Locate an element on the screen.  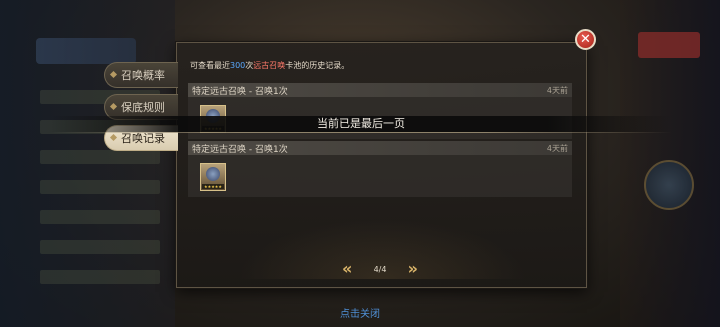
star-rating-icon: ★★★★★ is located at coordinates (213, 186).